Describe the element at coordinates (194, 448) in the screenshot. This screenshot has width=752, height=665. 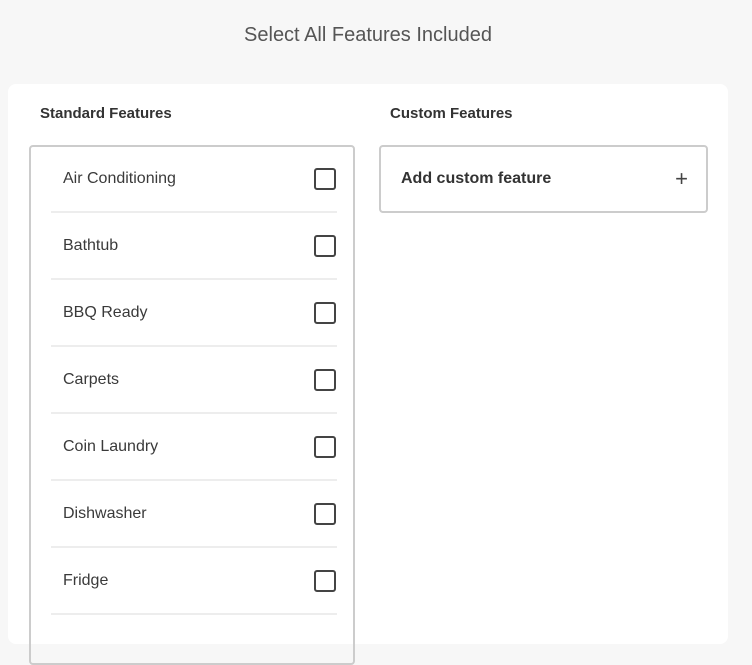
I see `feature-row-coin-laundry: Coin Laundry` at that location.